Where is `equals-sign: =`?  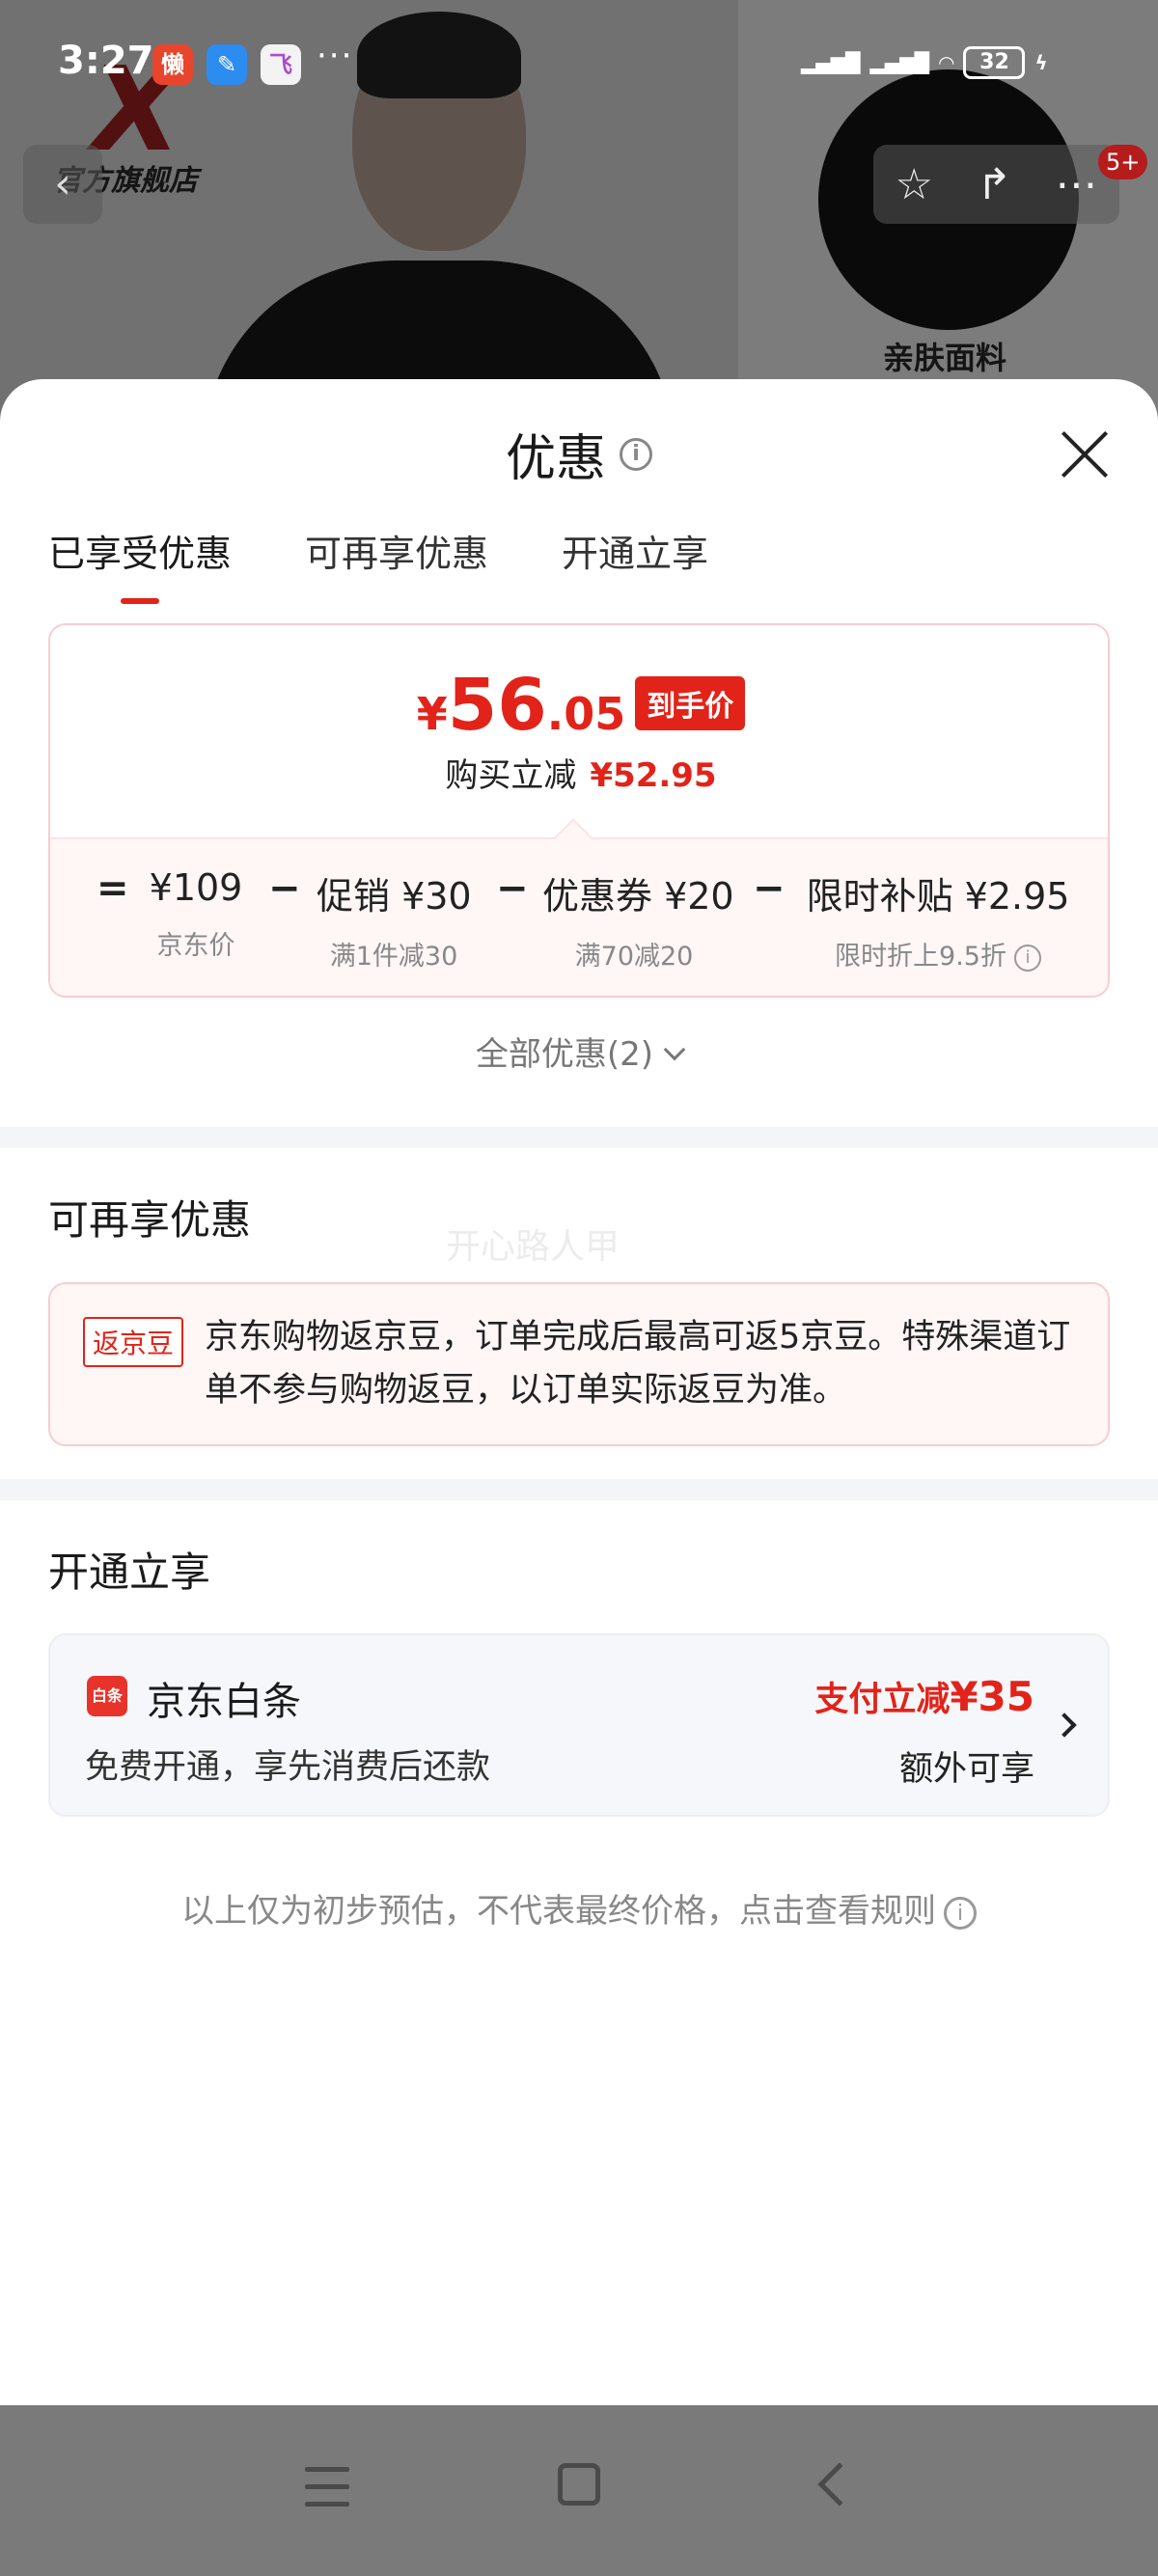
equals-sign: = is located at coordinates (112, 889).